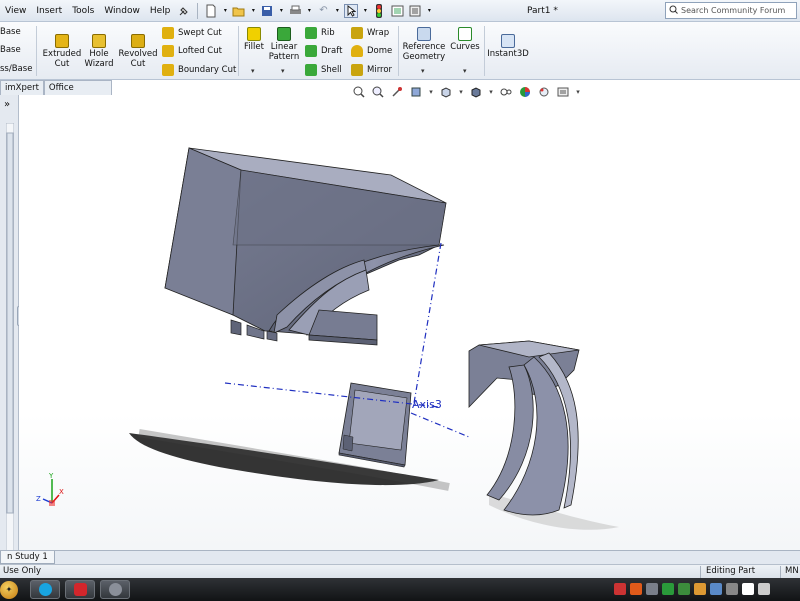 This screenshot has height=601, width=800. Describe the element at coordinates (49, 11) in the screenshot. I see `menu-insert: Insert` at that location.